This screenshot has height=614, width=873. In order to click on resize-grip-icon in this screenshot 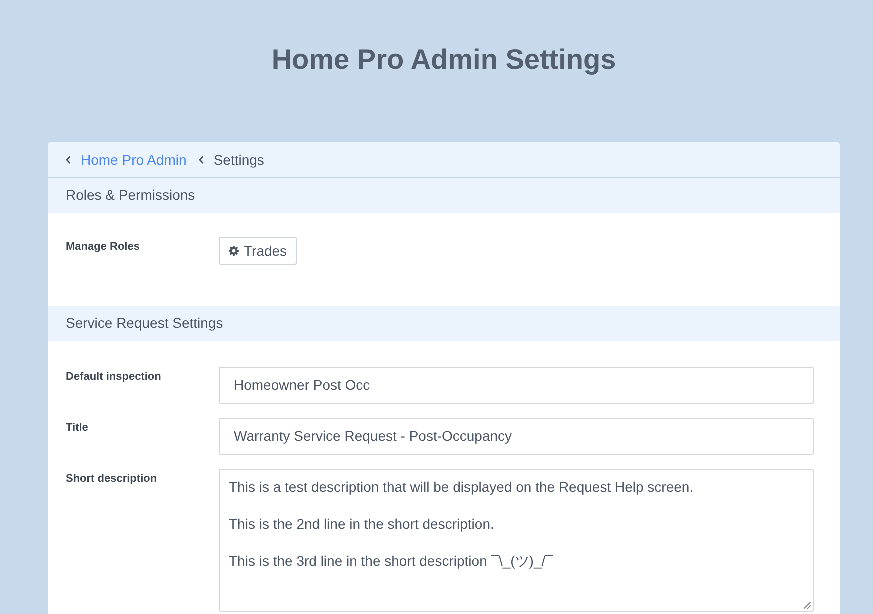, I will do `click(807, 605)`.